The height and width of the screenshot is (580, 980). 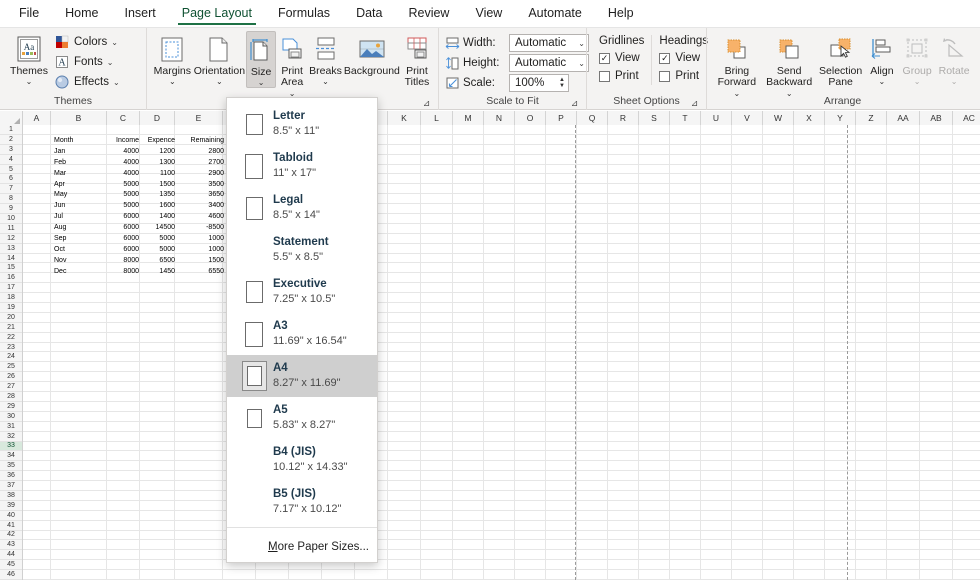 I want to click on cell-T43, so click(x=685, y=545).